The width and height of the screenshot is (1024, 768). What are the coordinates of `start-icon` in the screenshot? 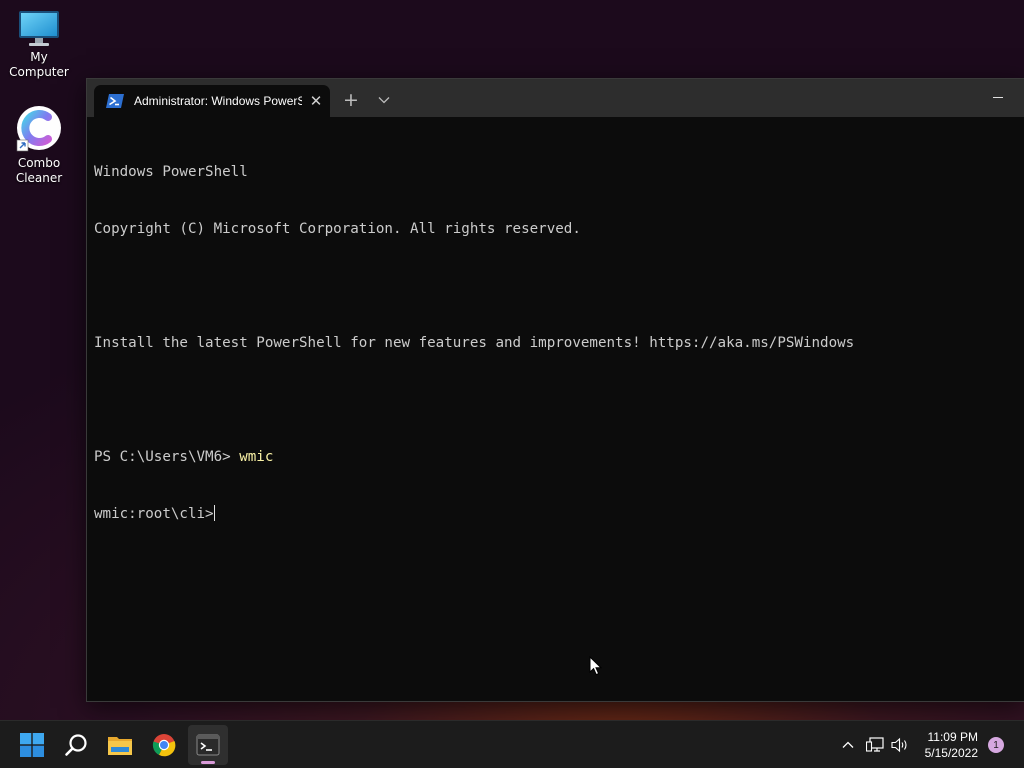 It's located at (32, 745).